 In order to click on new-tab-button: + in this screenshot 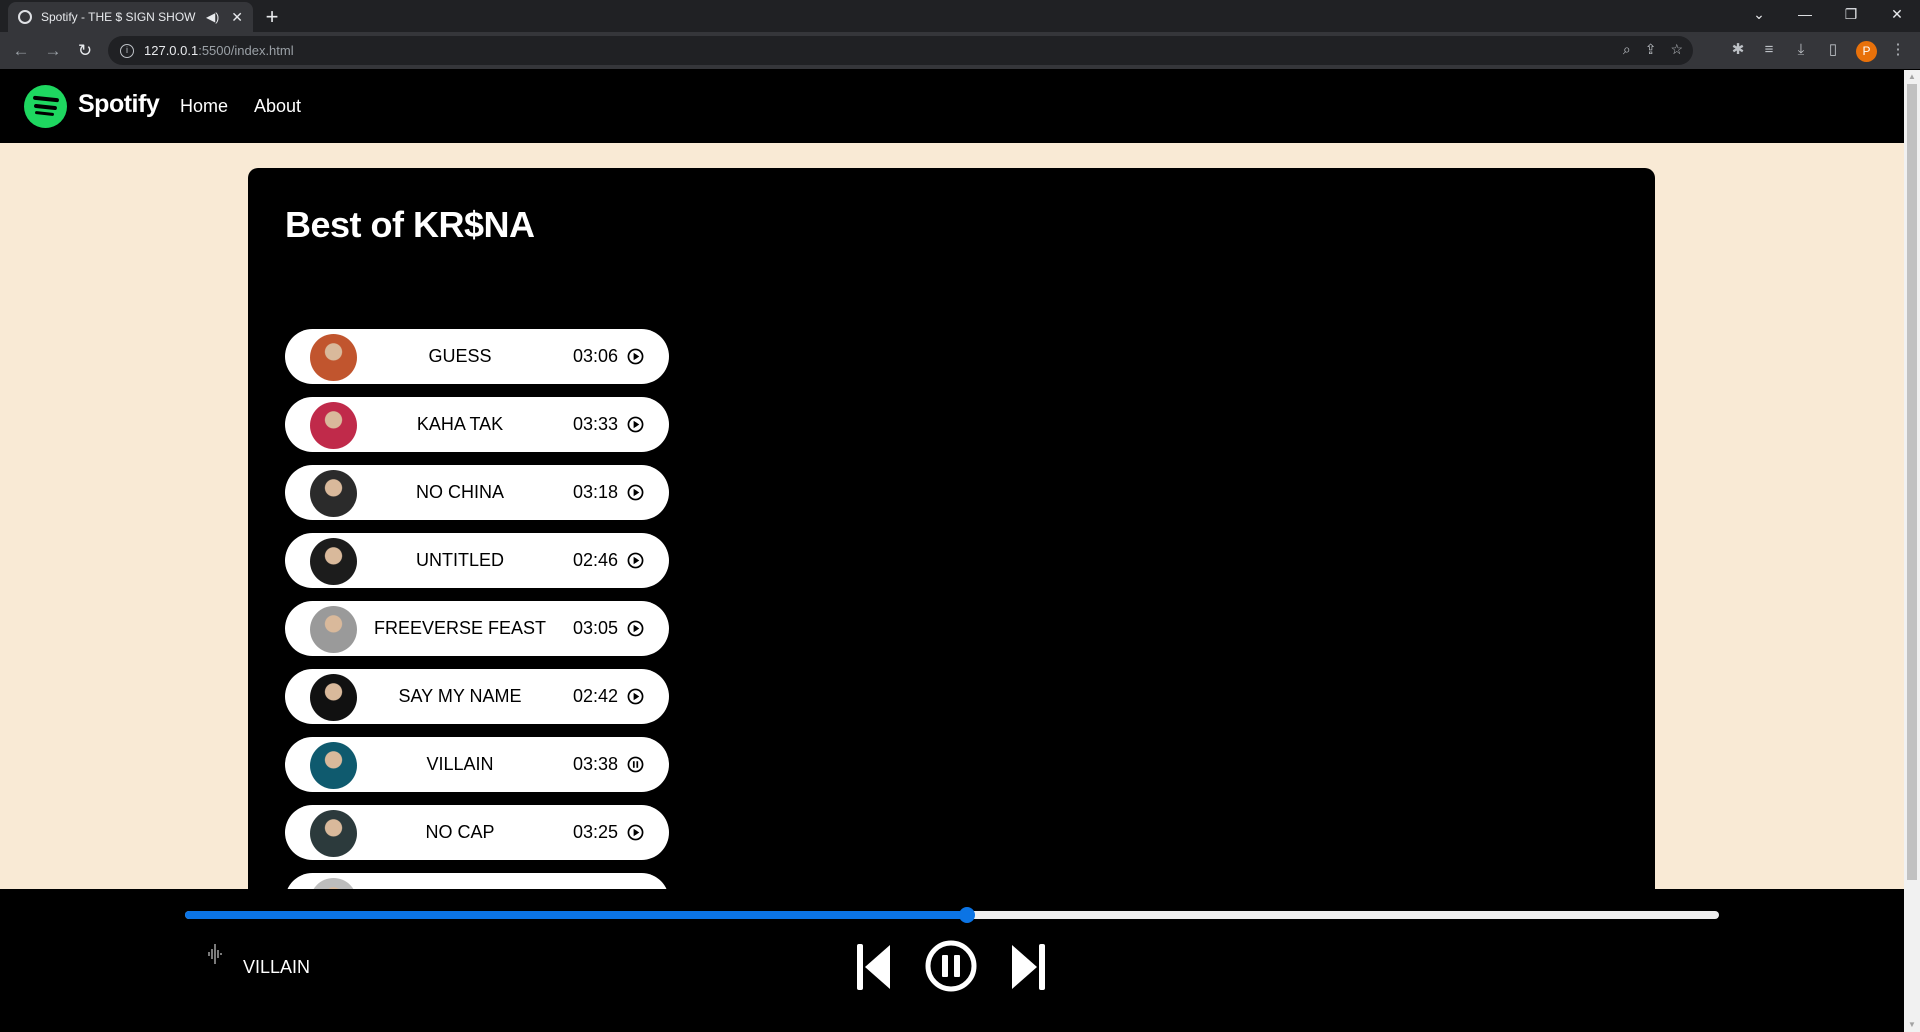, I will do `click(272, 18)`.